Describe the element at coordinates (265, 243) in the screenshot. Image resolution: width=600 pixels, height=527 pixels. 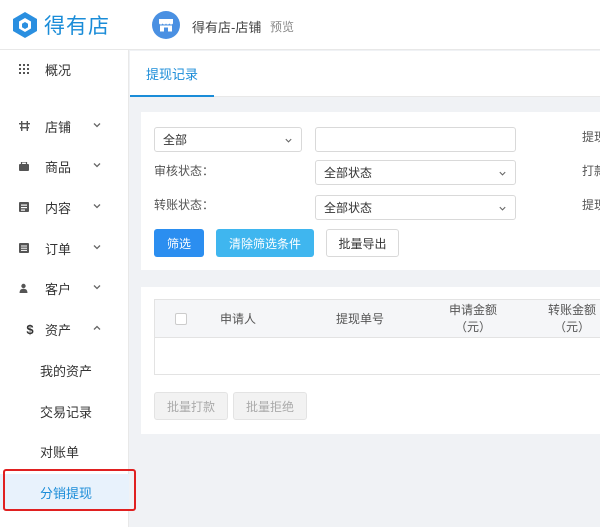
I see `clear-filters-button: 清除筛选条件` at that location.